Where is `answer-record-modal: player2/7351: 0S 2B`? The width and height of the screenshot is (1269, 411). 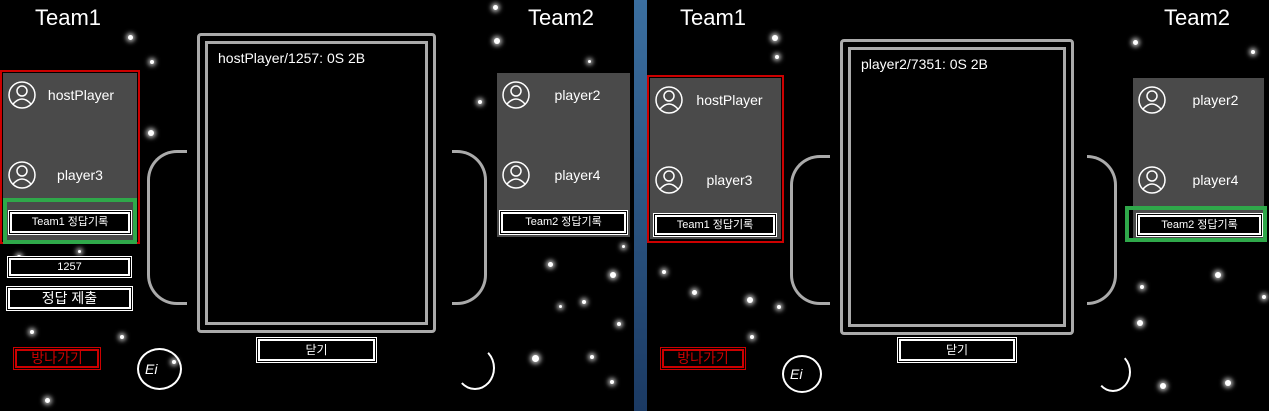 answer-record-modal: player2/7351: 0S 2B is located at coordinates (957, 187).